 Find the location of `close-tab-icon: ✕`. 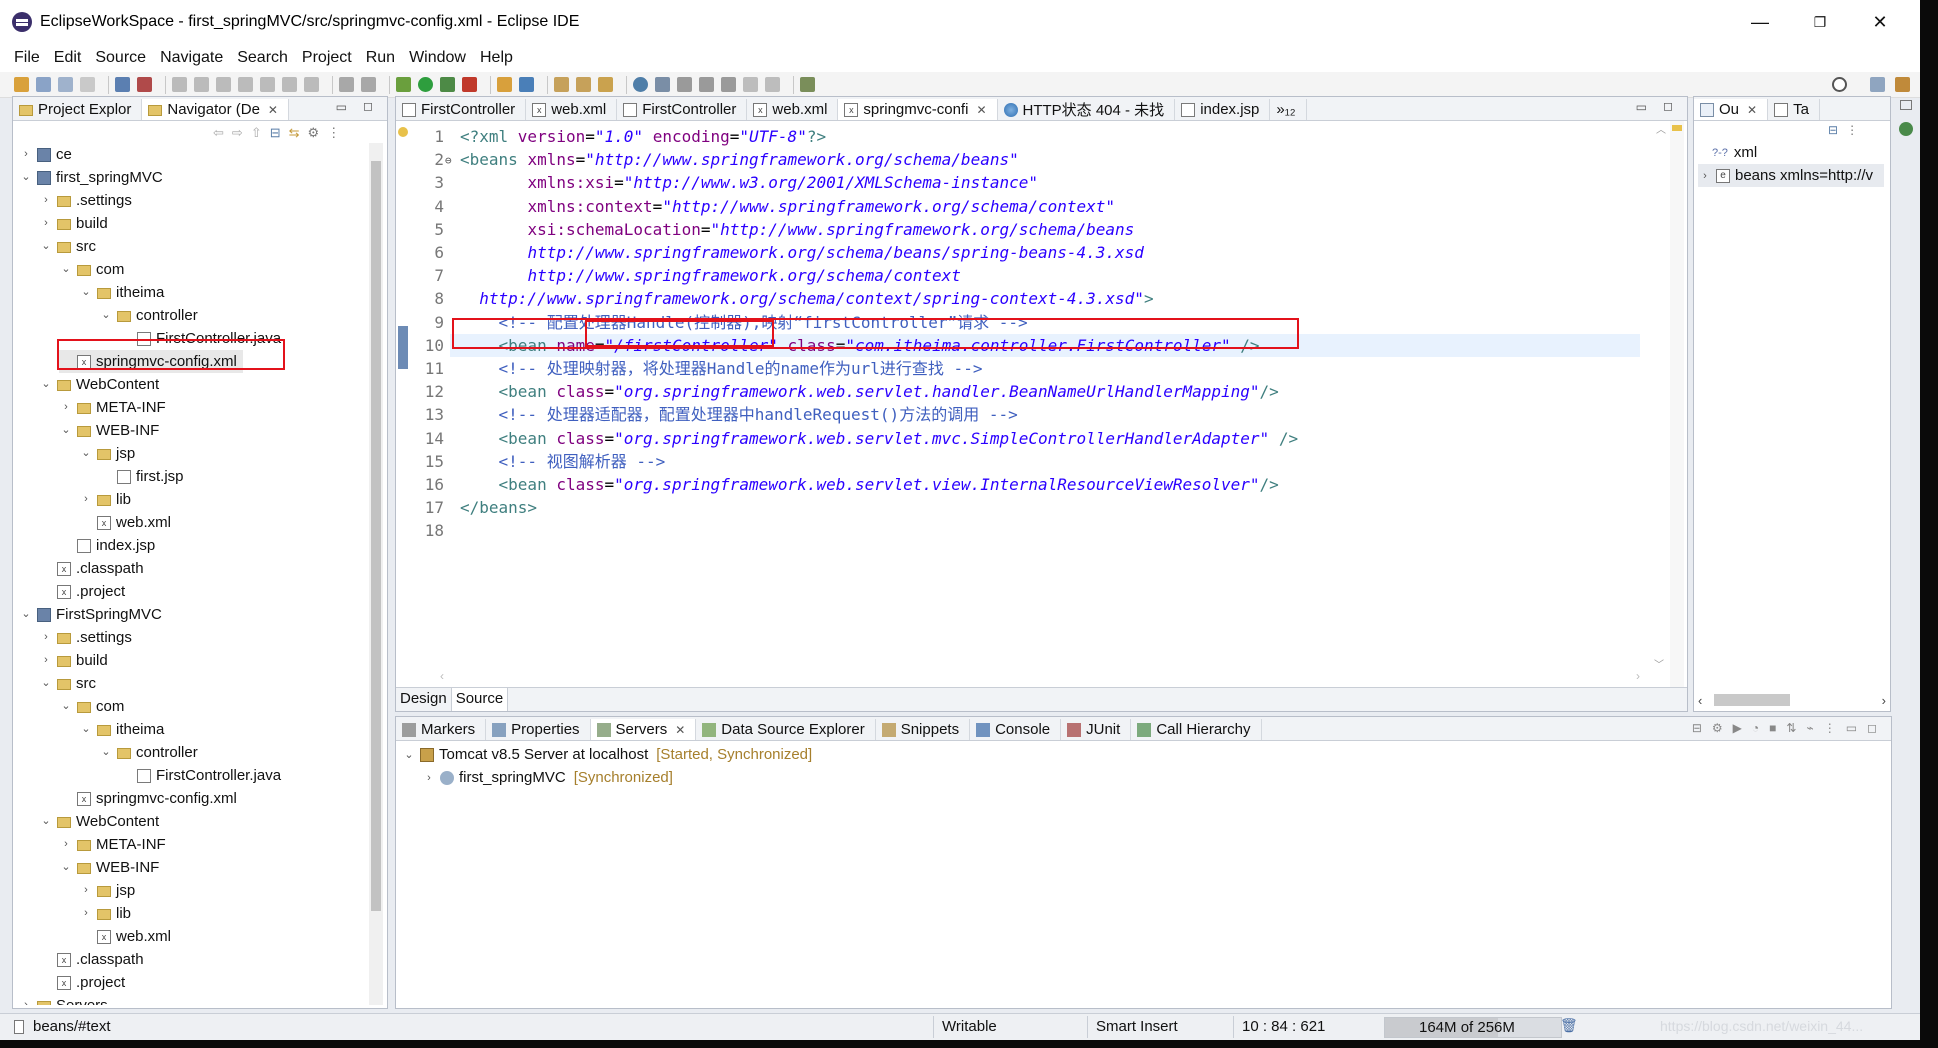

close-tab-icon: ✕ is located at coordinates (981, 110).